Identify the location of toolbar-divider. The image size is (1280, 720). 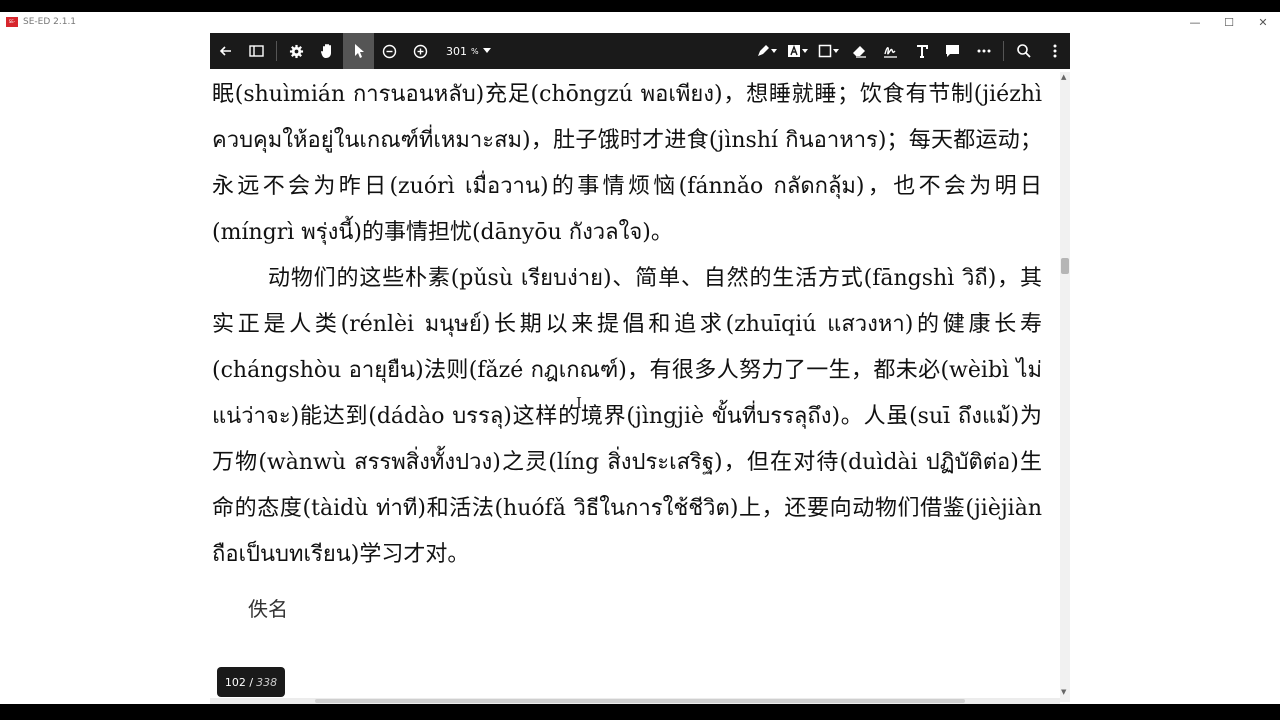
(276, 51).